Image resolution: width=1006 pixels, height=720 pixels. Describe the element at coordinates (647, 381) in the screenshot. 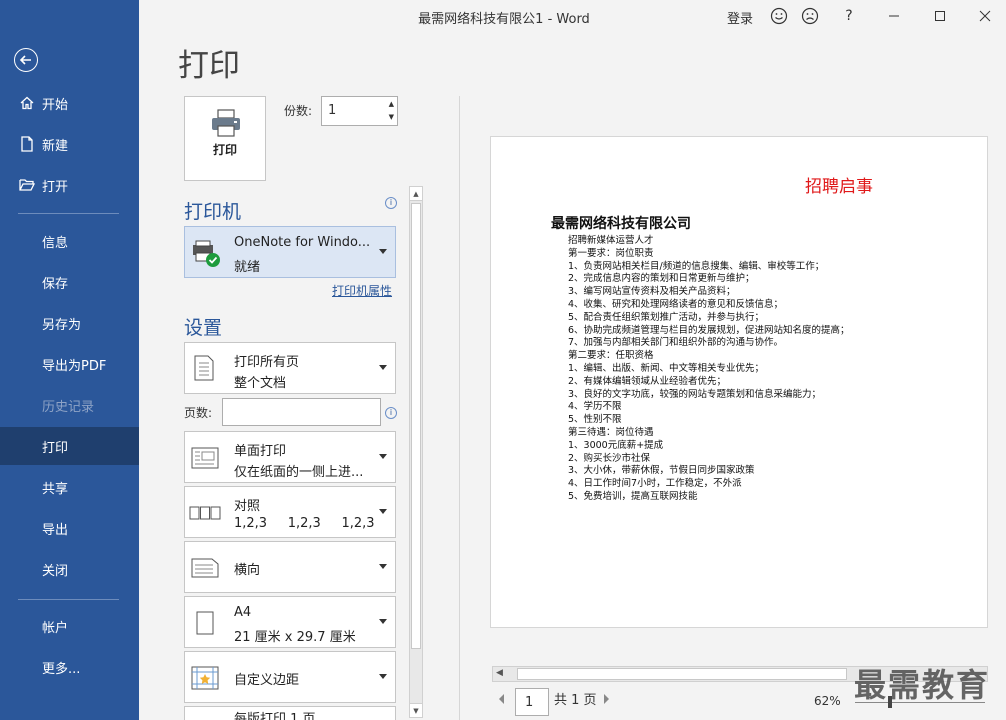

I see `document-line: 2、有媒体编辑领域从业经验者优先；` at that location.